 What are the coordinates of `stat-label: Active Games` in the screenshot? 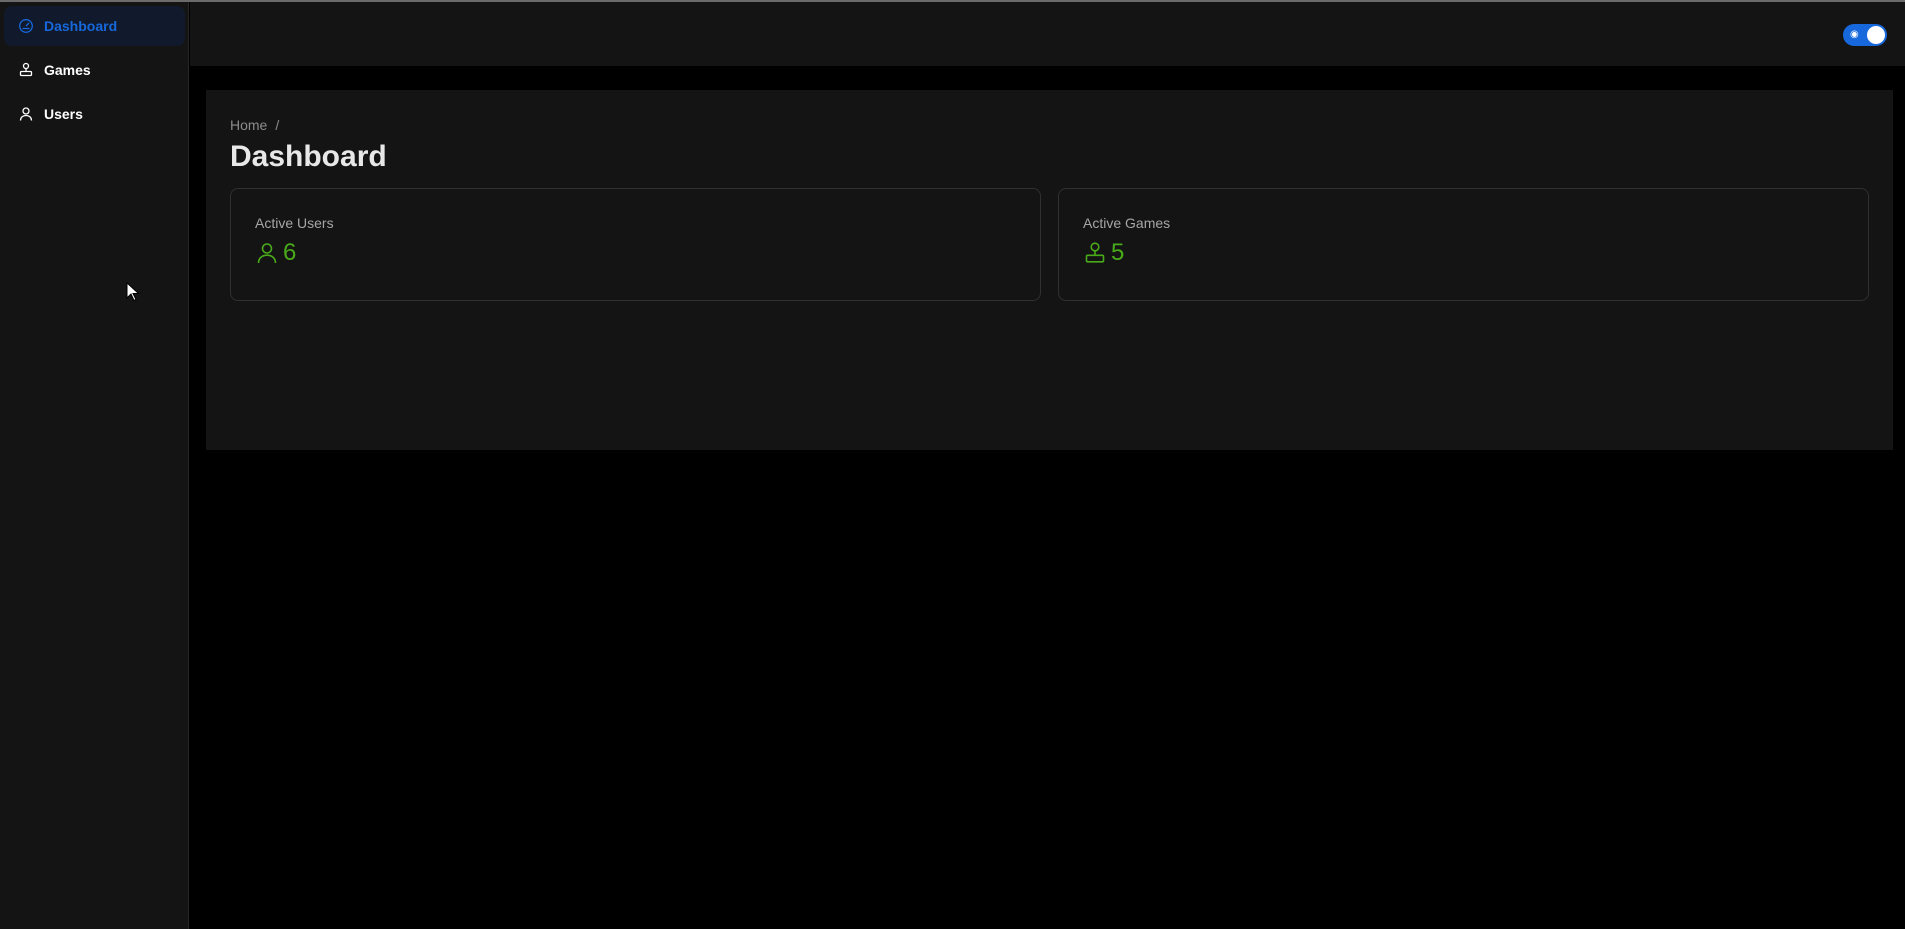 It's located at (1127, 223).